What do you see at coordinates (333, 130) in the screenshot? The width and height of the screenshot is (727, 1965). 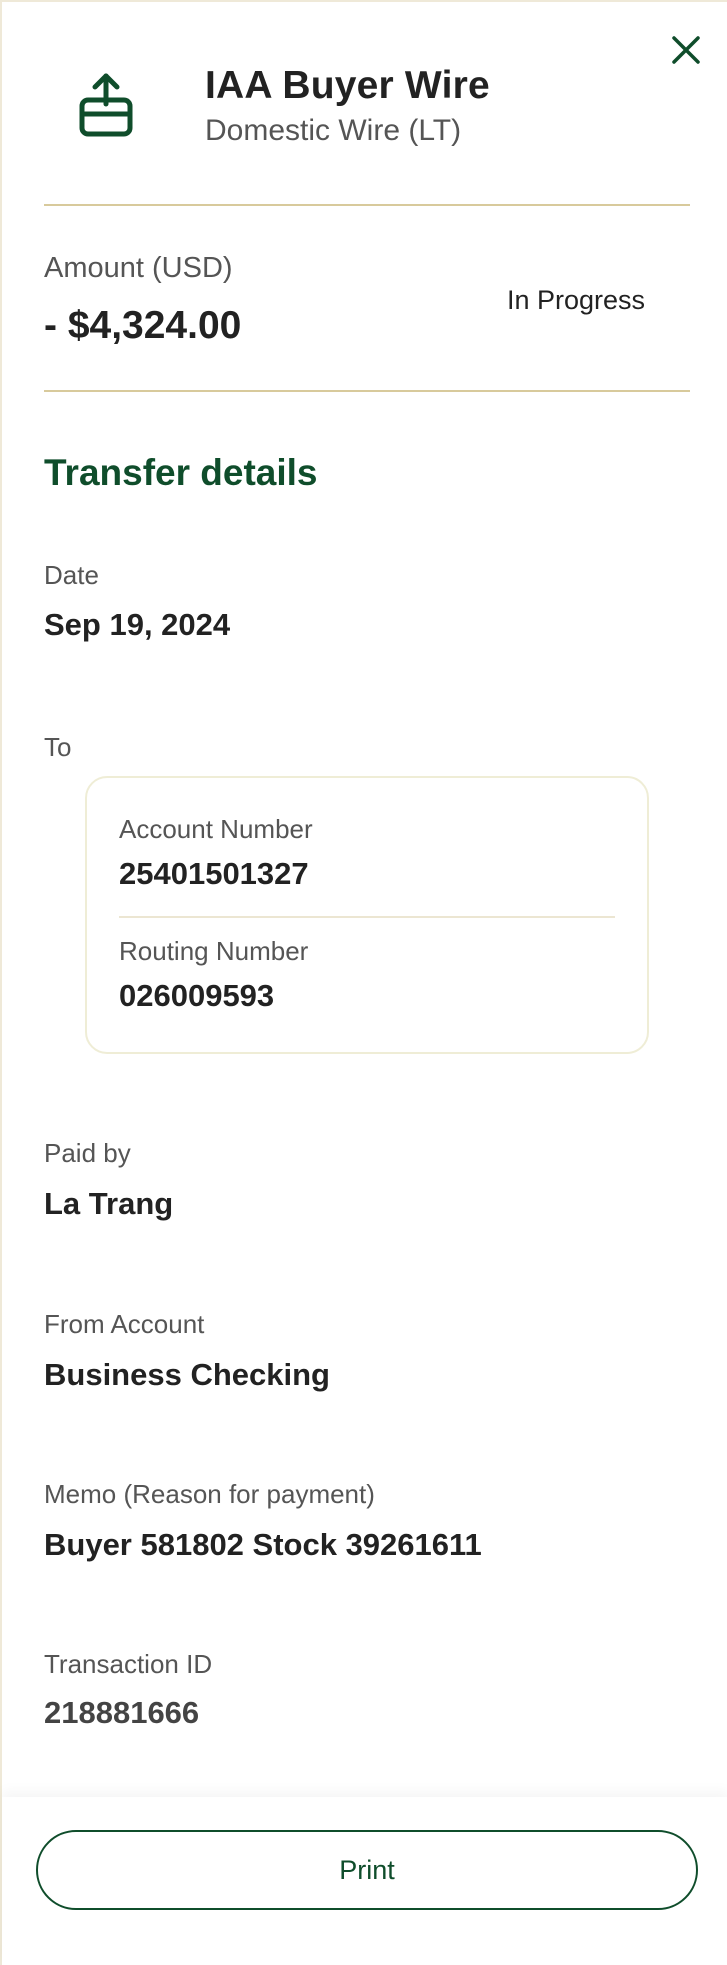 I see `transaction-type: Domestic Wire (LT)` at bounding box center [333, 130].